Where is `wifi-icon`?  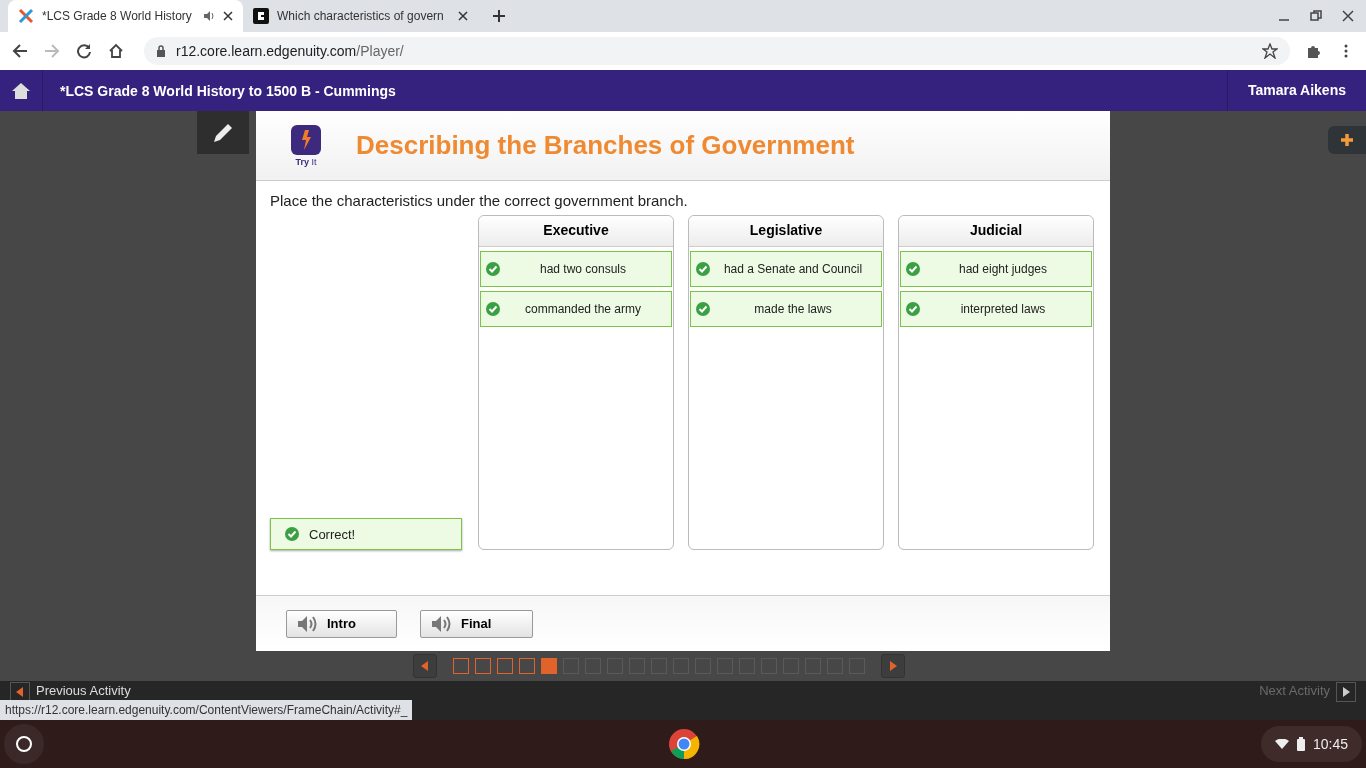 wifi-icon is located at coordinates (1281, 744).